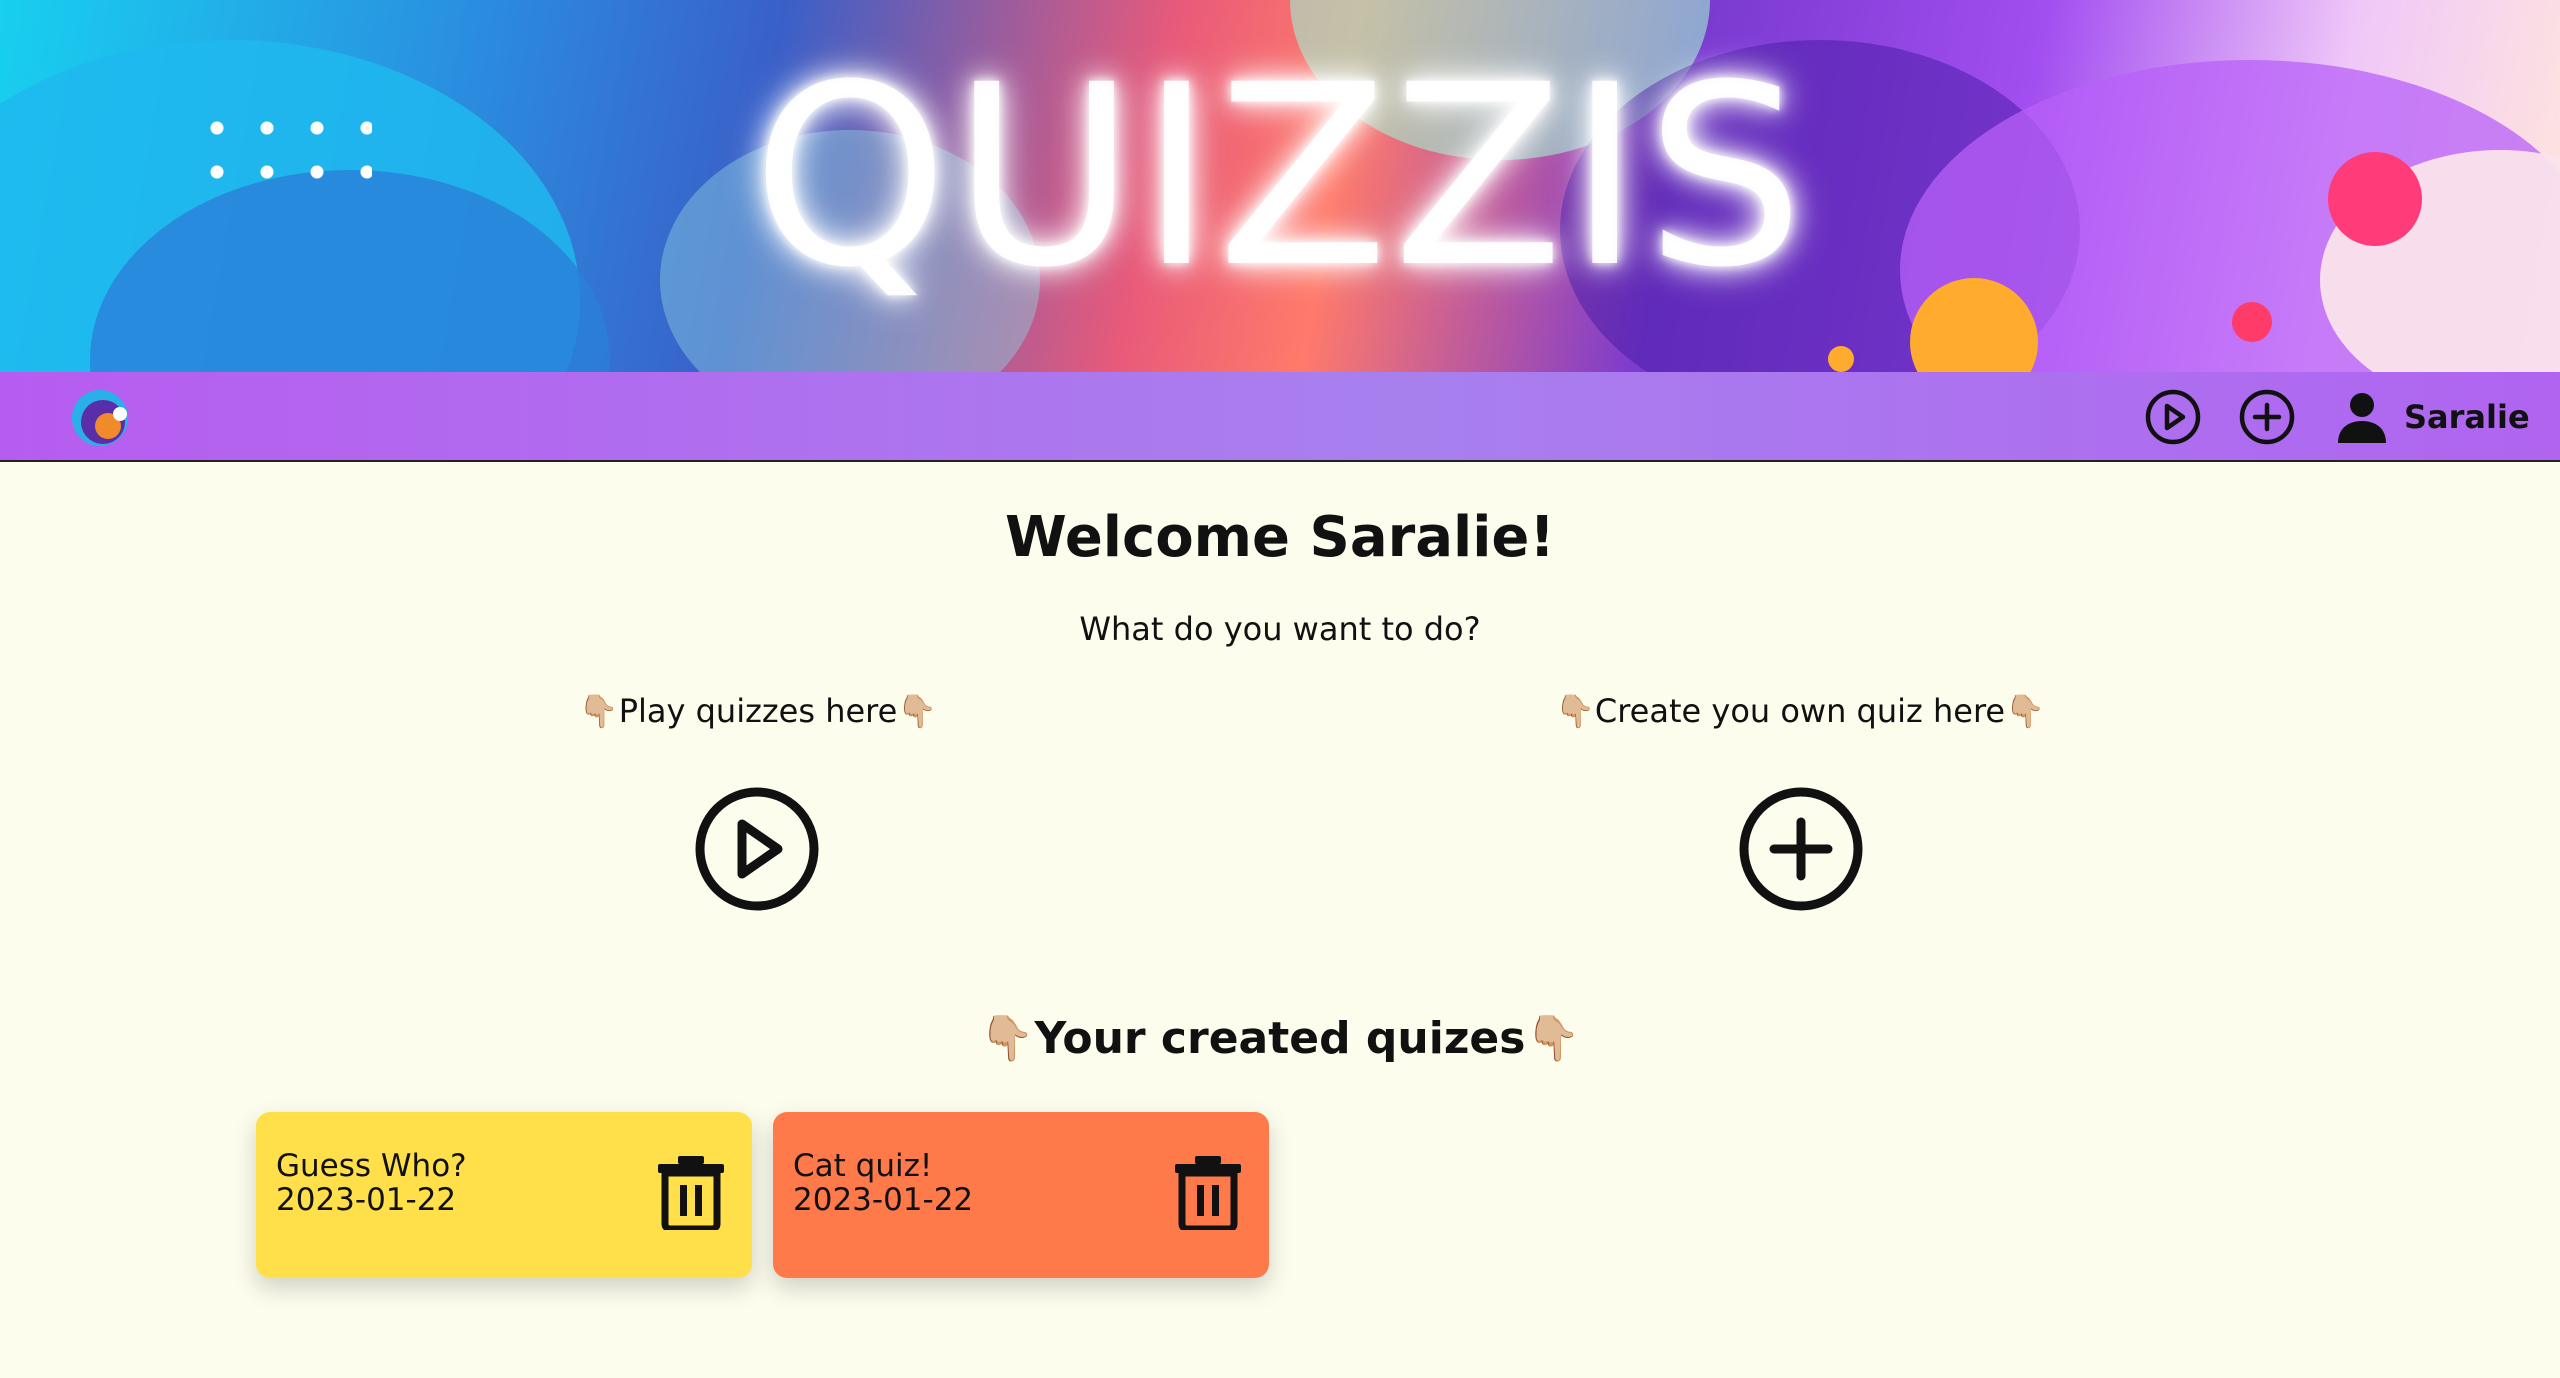 The image size is (2560, 1378). Describe the element at coordinates (1280, 1038) in the screenshot. I see `created-quizzes-heading: 👇🏼Your created quizes👇🏼` at that location.